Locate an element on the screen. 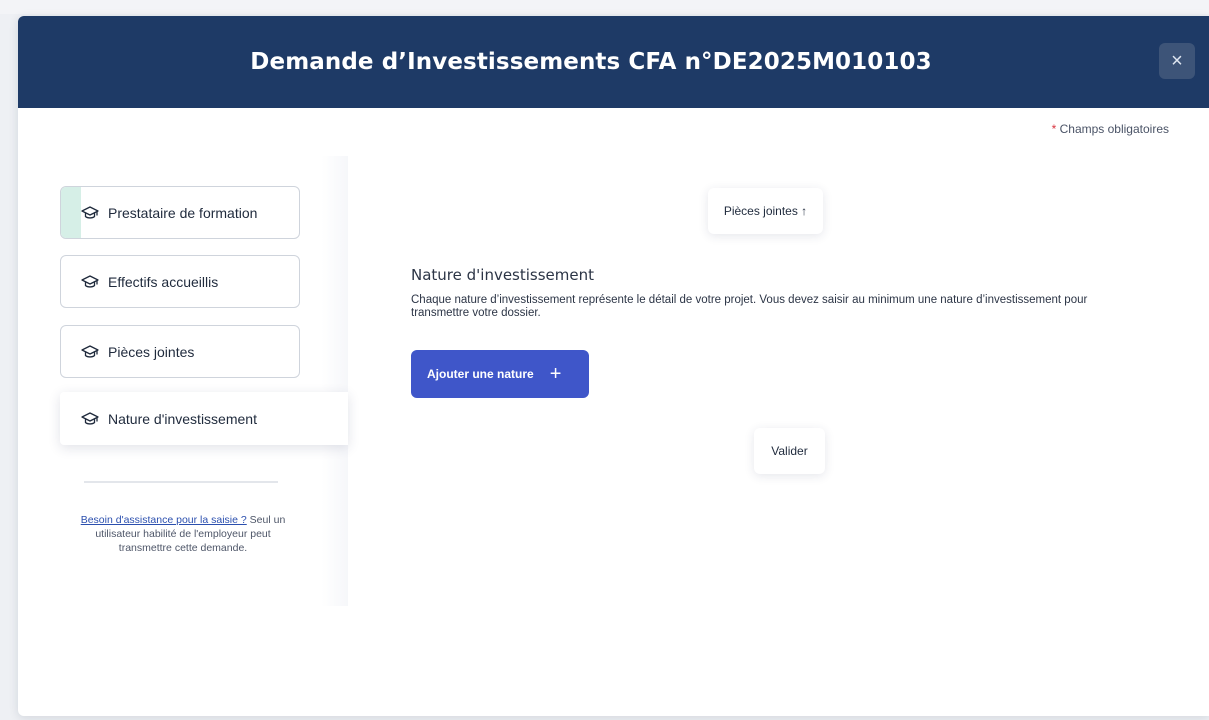  close-icon: × is located at coordinates (1177, 61).